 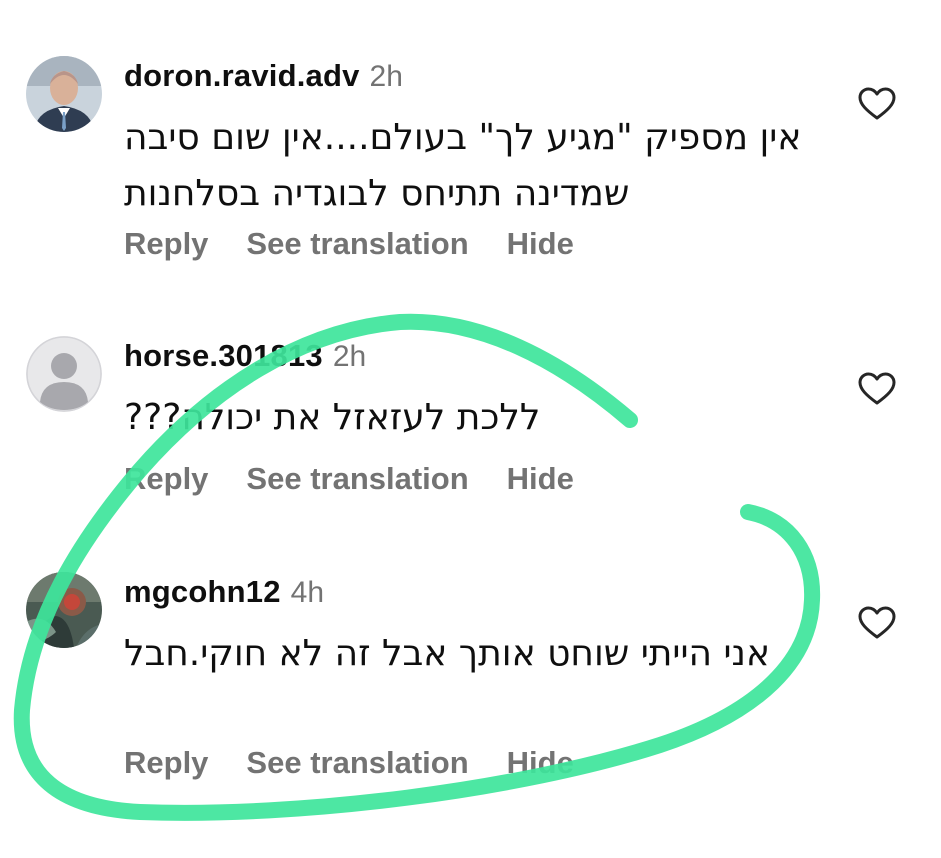 What do you see at coordinates (447, 653) in the screenshot?
I see `comment-text: אני הייתי שוחט אותך אבל זה לא חוקי.חבל` at bounding box center [447, 653].